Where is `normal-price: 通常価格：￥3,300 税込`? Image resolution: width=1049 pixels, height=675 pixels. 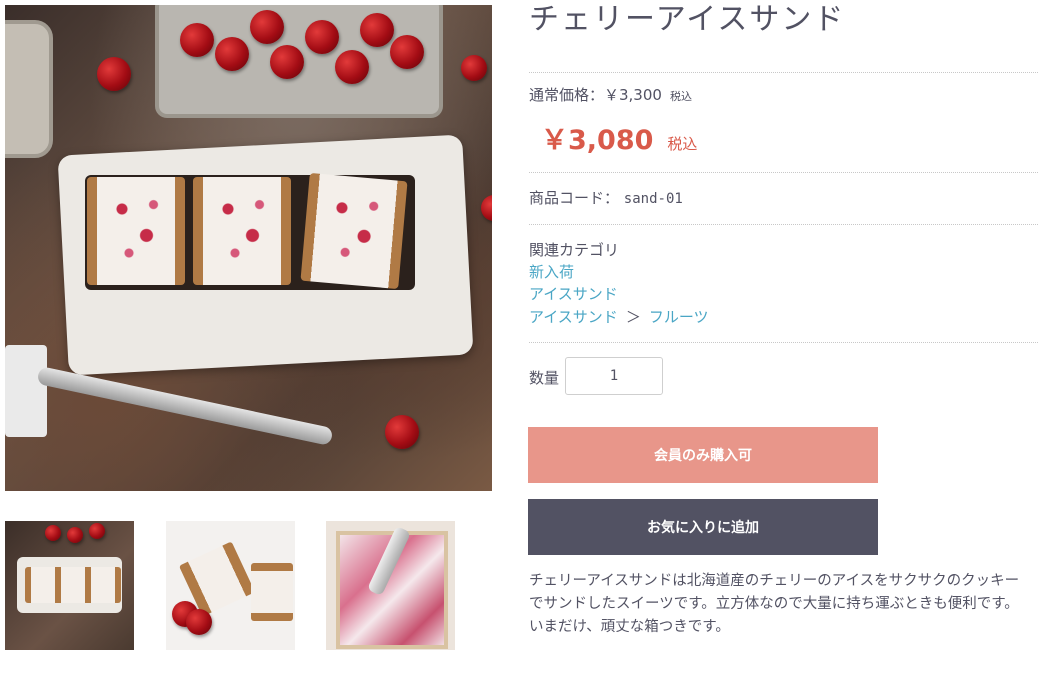 normal-price: 通常価格：￥3,300 税込 is located at coordinates (610, 94).